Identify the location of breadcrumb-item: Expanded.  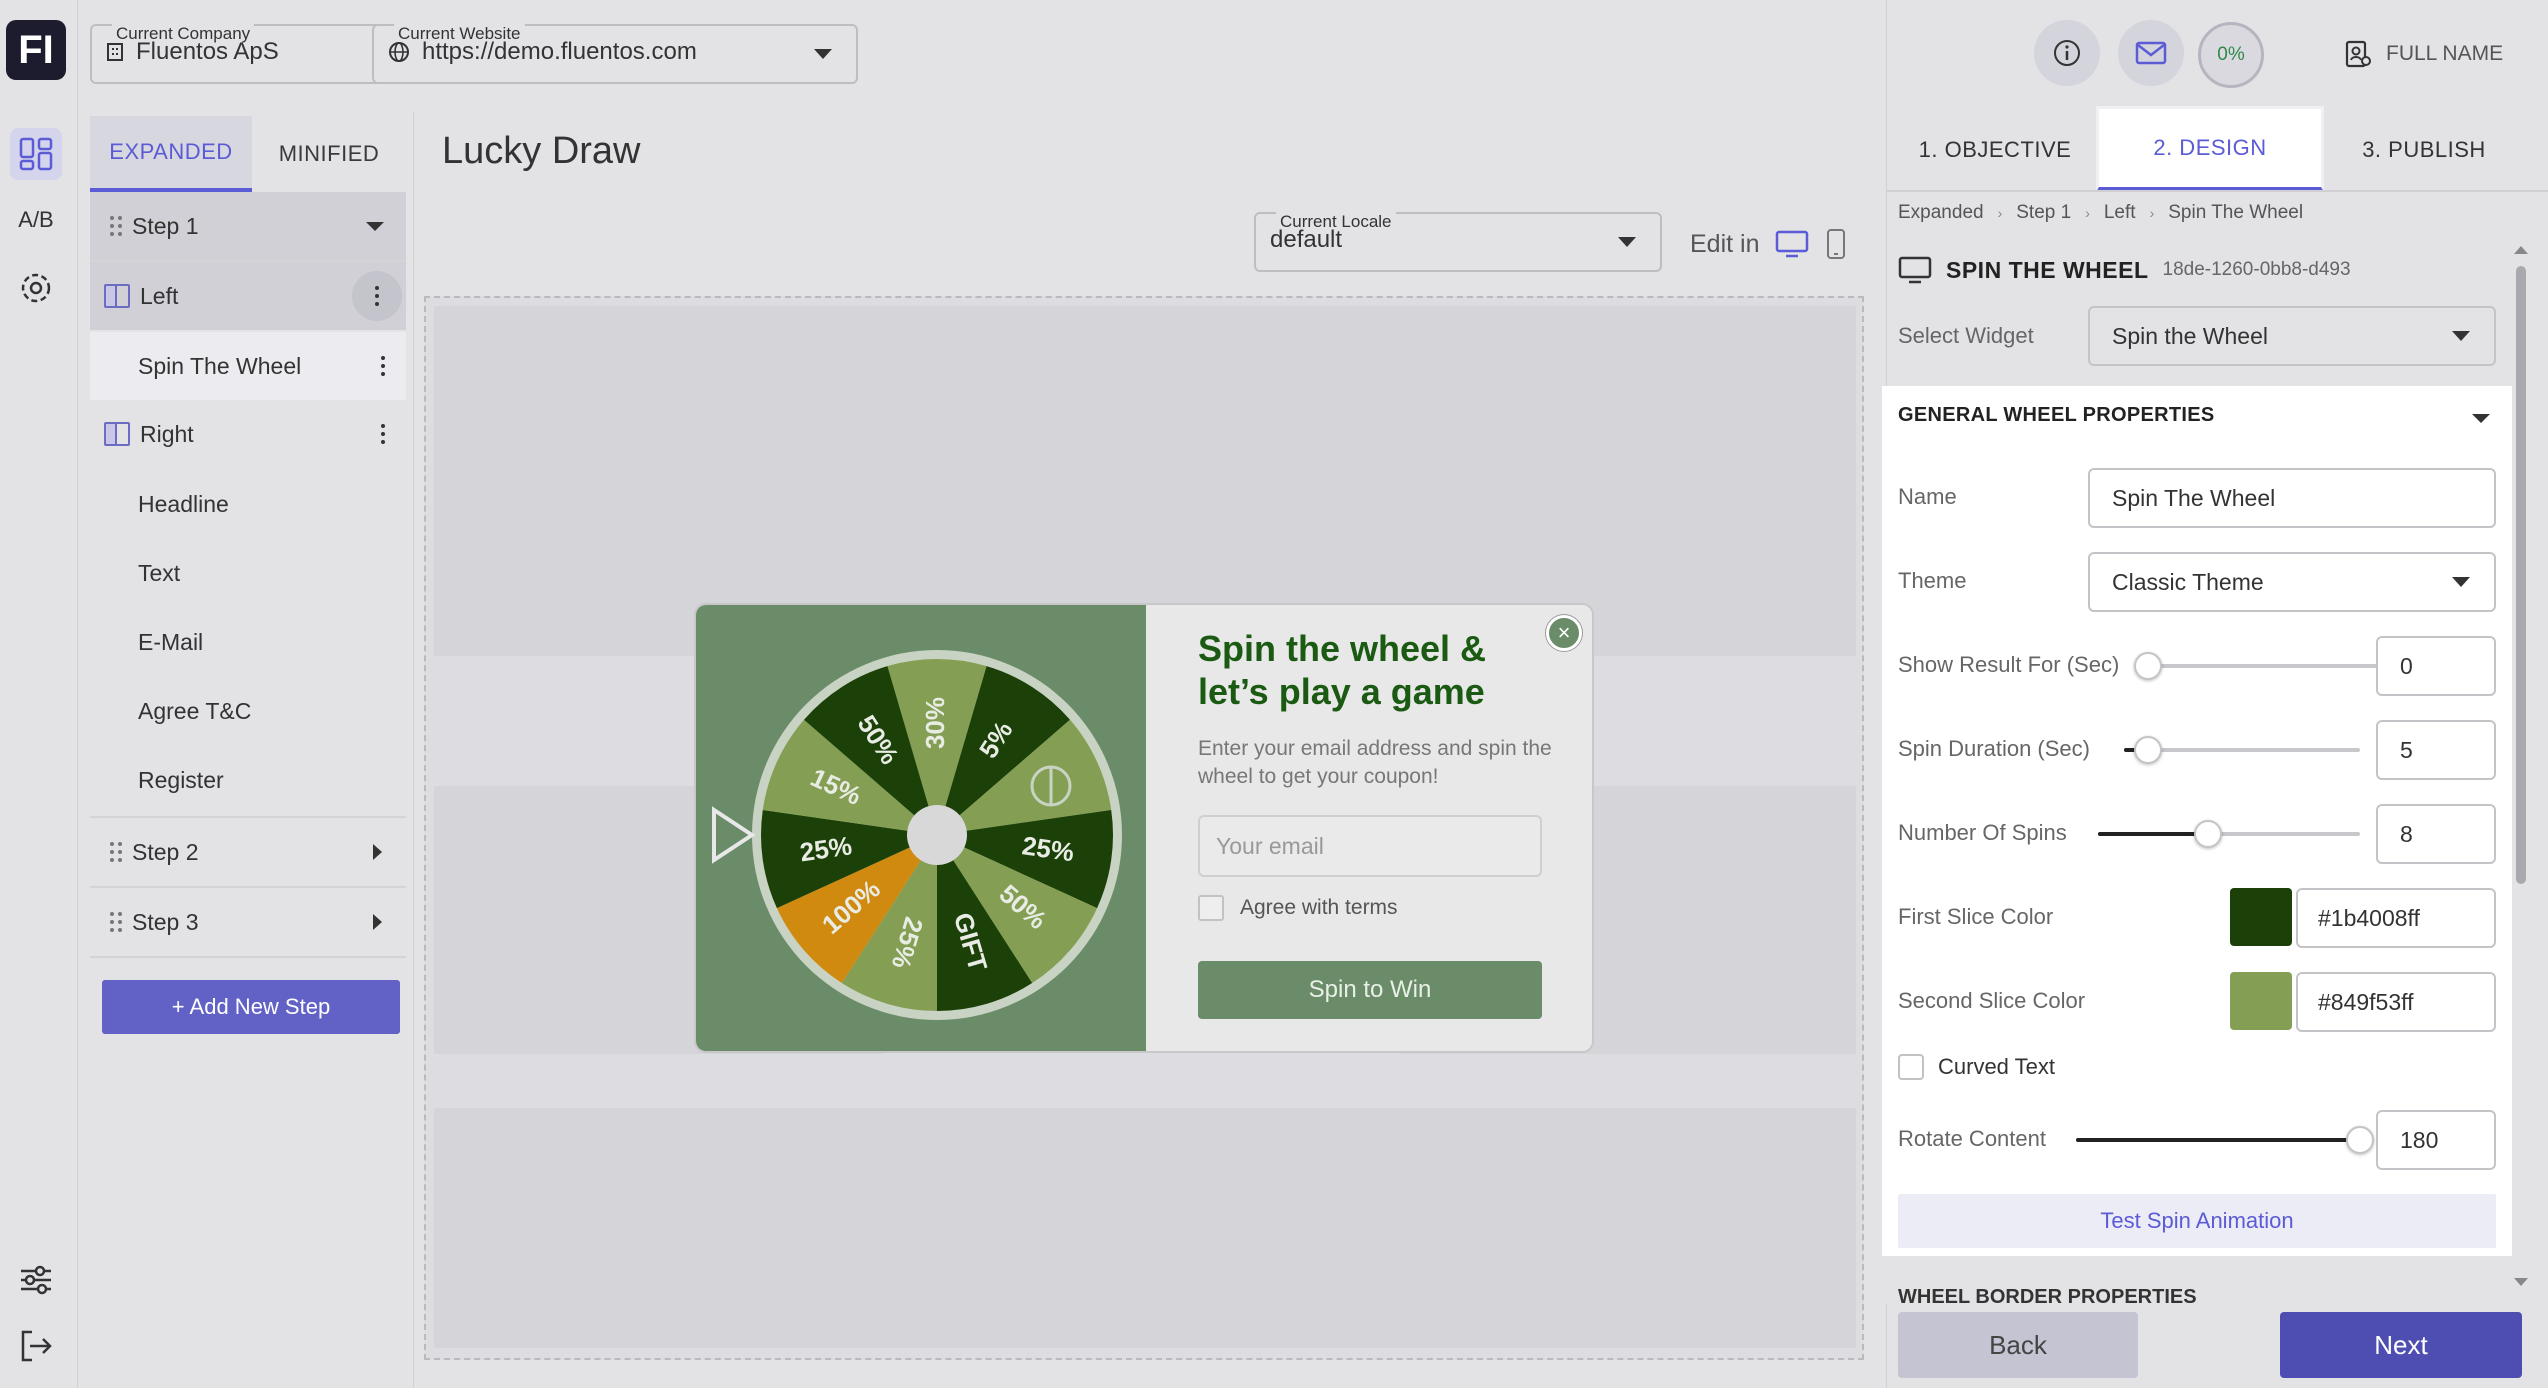
(1941, 213).